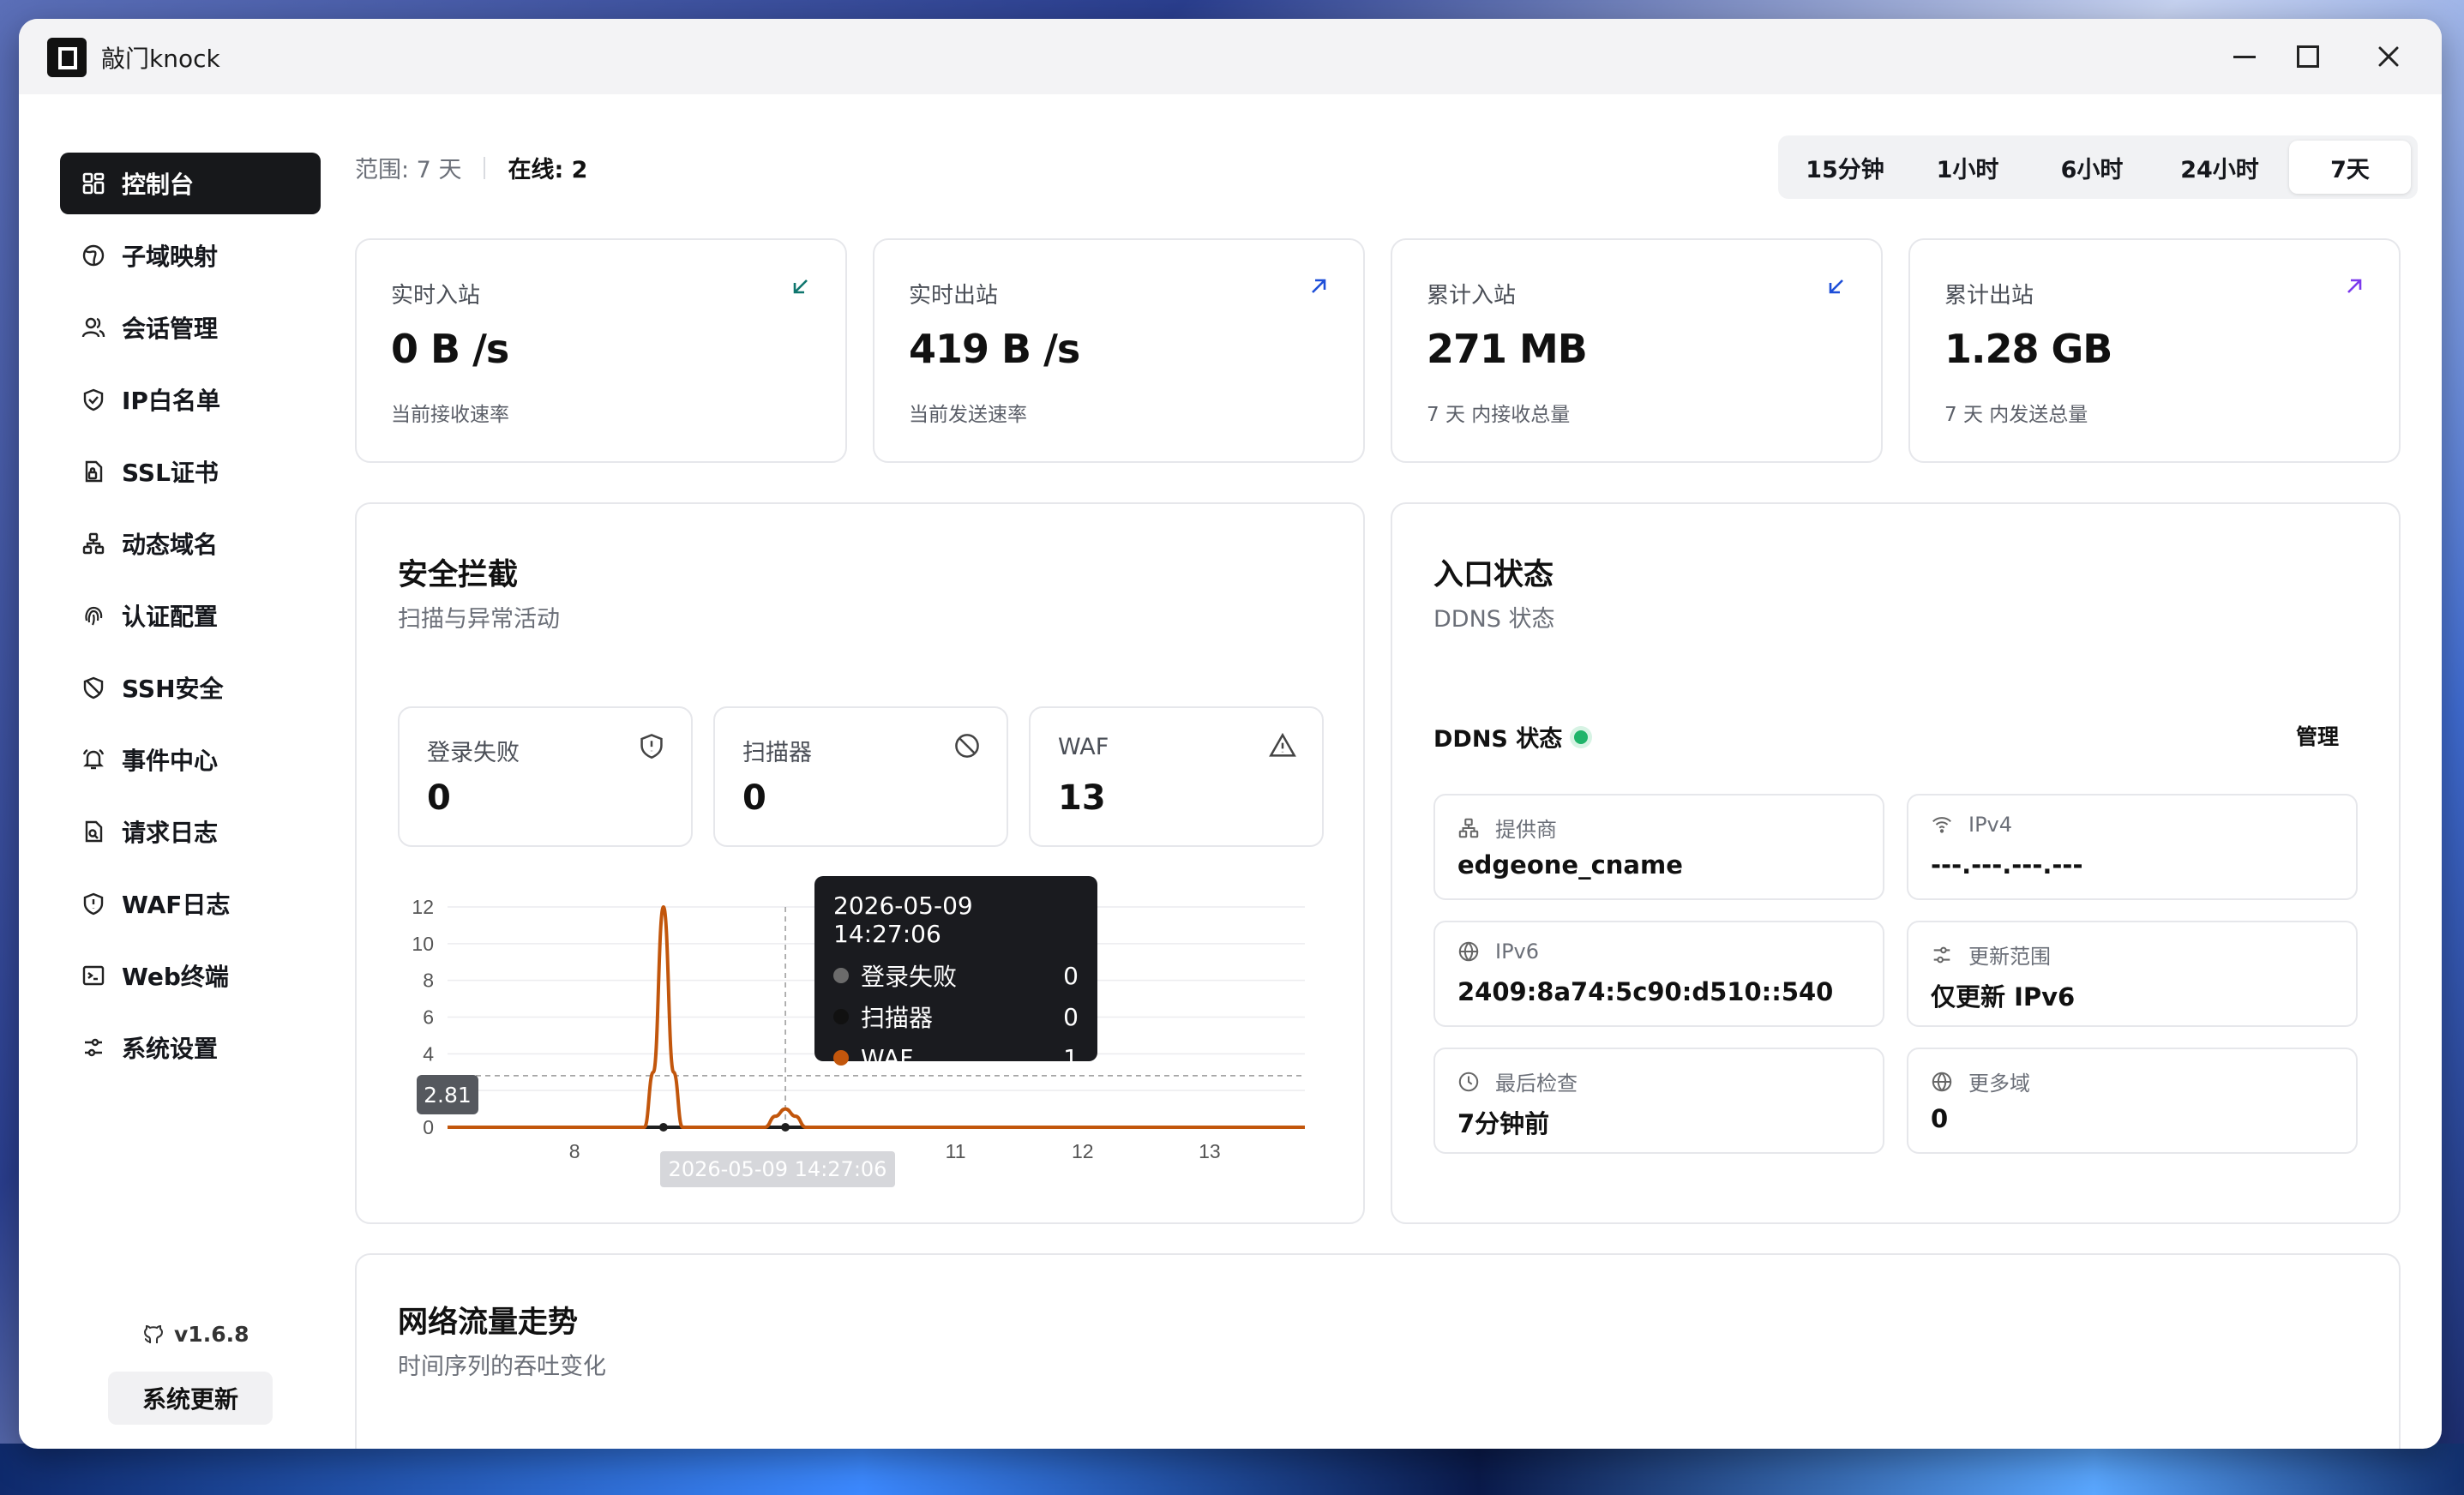  Describe the element at coordinates (1083, 1151) in the screenshot. I see `x-tick-label: 12` at that location.